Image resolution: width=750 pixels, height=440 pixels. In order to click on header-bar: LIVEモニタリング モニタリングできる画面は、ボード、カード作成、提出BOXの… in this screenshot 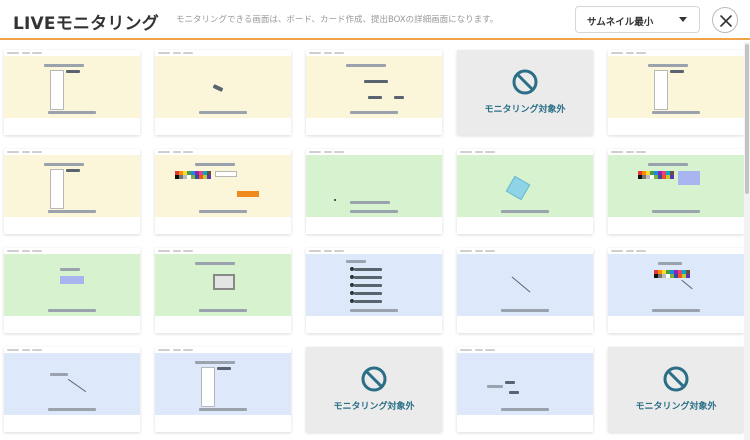, I will do `click(375, 20)`.